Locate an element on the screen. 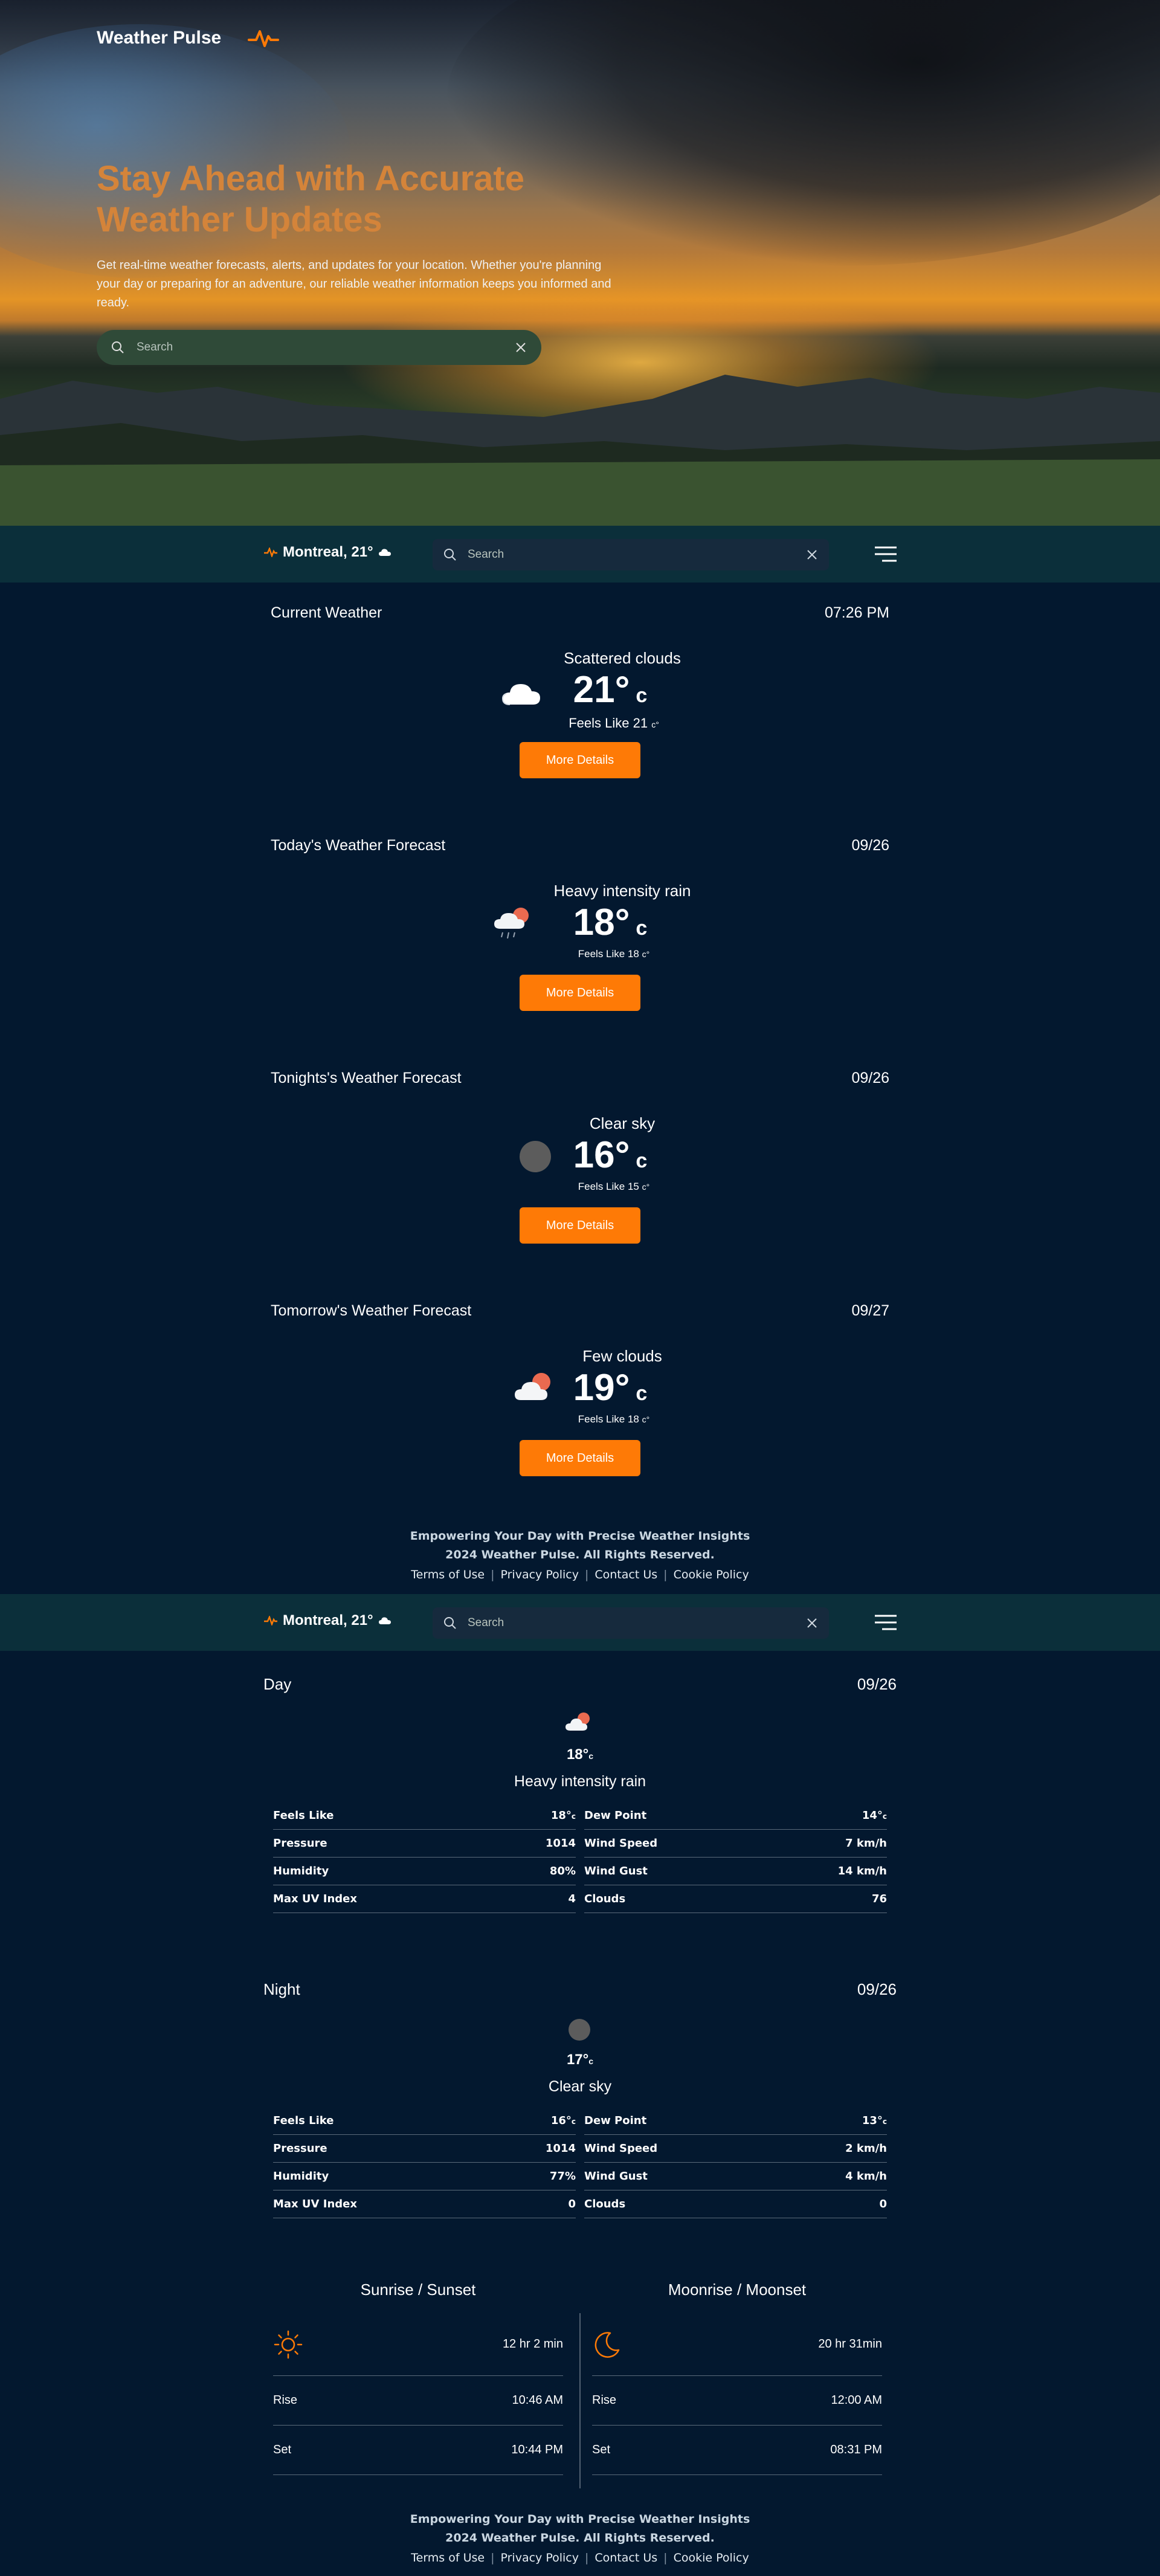  stat-value: 76 is located at coordinates (879, 1899).